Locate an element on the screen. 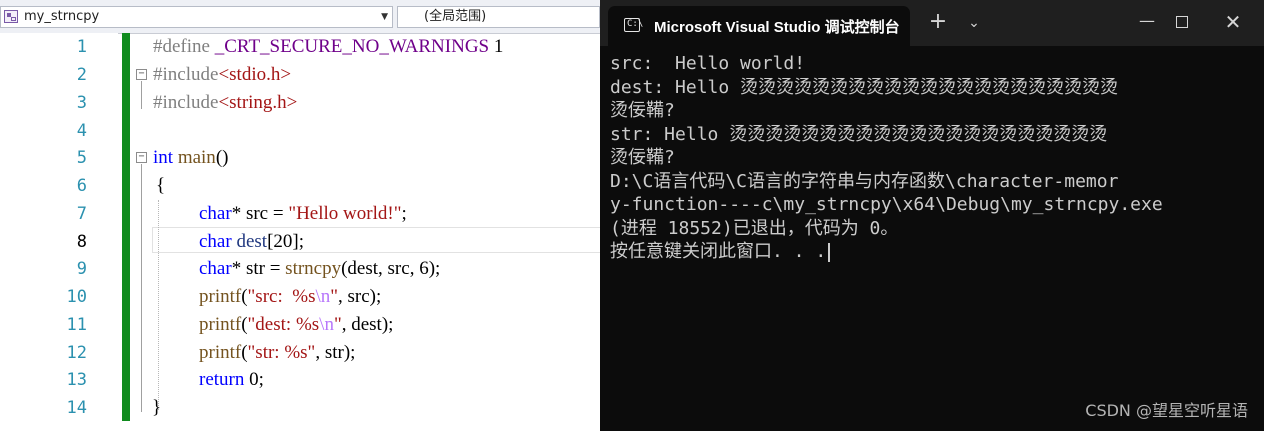  line-number: 5 is located at coordinates (81, 158).